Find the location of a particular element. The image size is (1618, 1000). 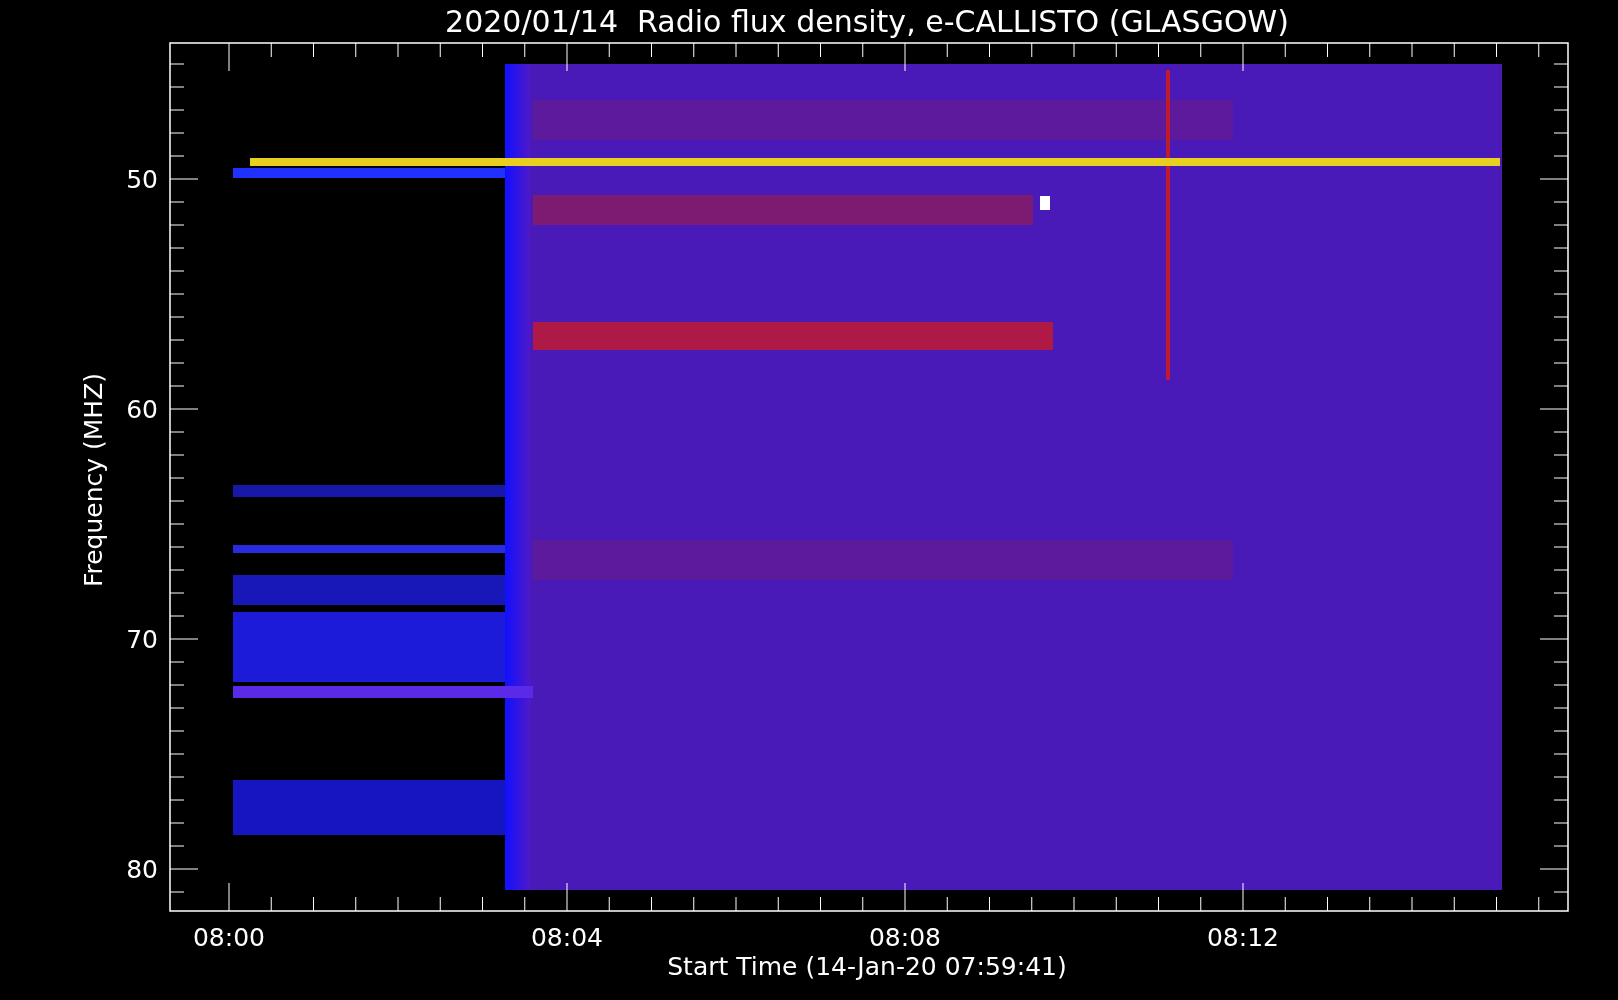

x-tick-label: 08:08 is located at coordinates (905, 937).